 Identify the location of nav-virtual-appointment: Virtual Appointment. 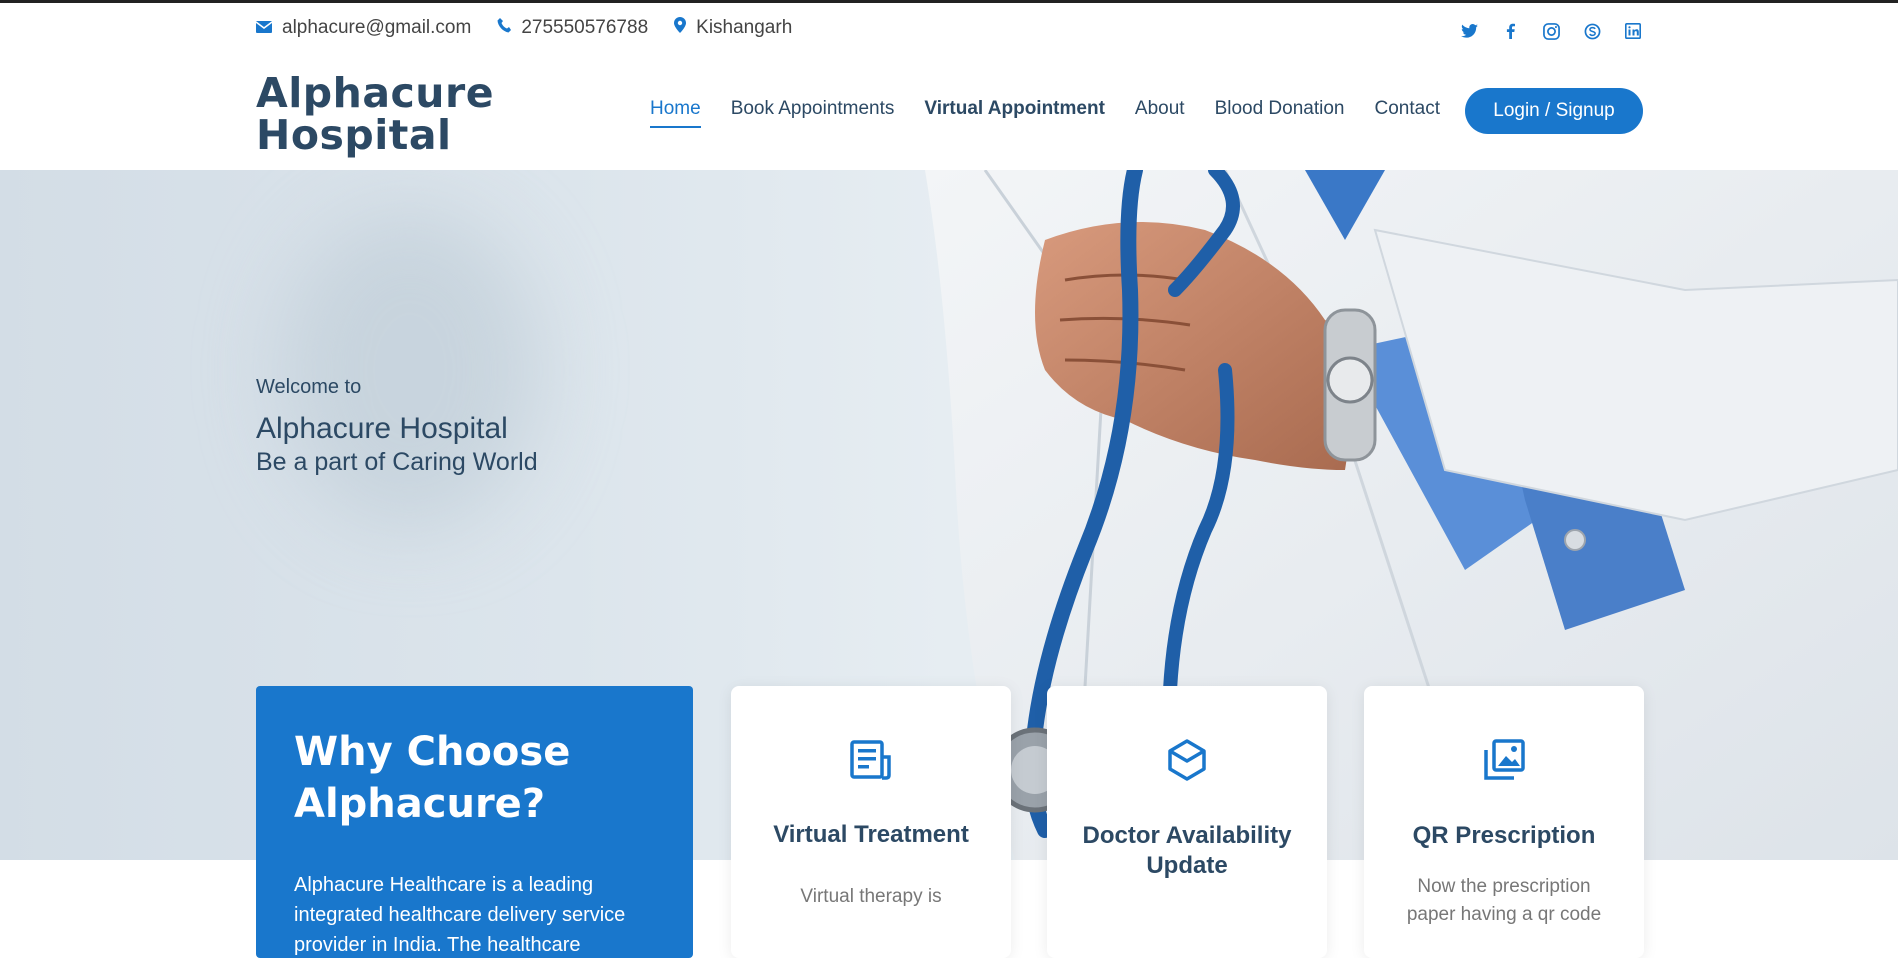
(1014, 113).